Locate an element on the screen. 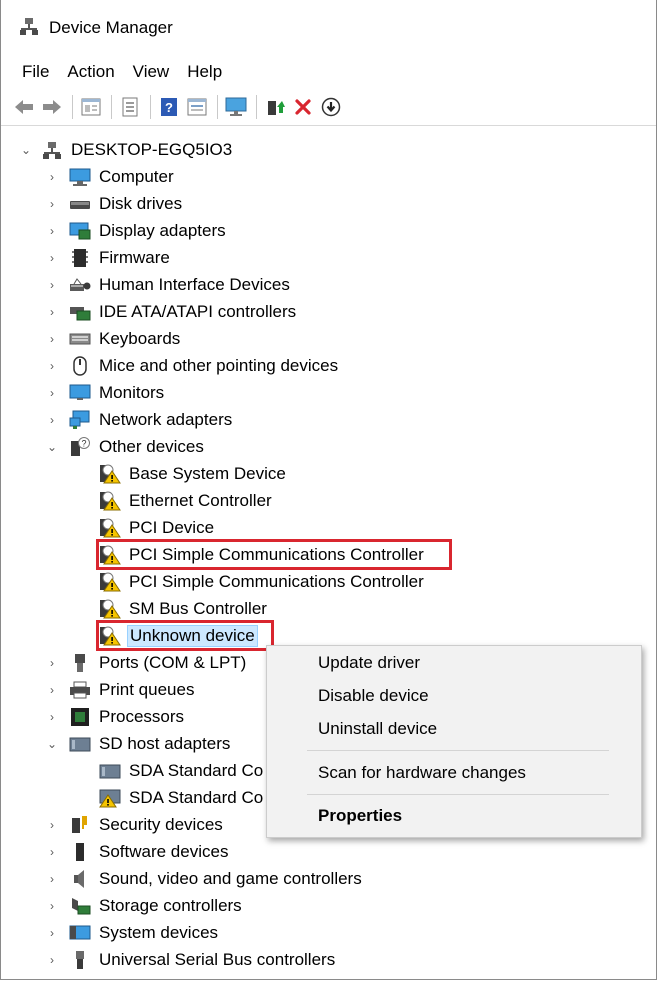 The height and width of the screenshot is (981, 657). tree-root: ⌄ DESKTOP-EGQ5IO3 is located at coordinates (126, 149).